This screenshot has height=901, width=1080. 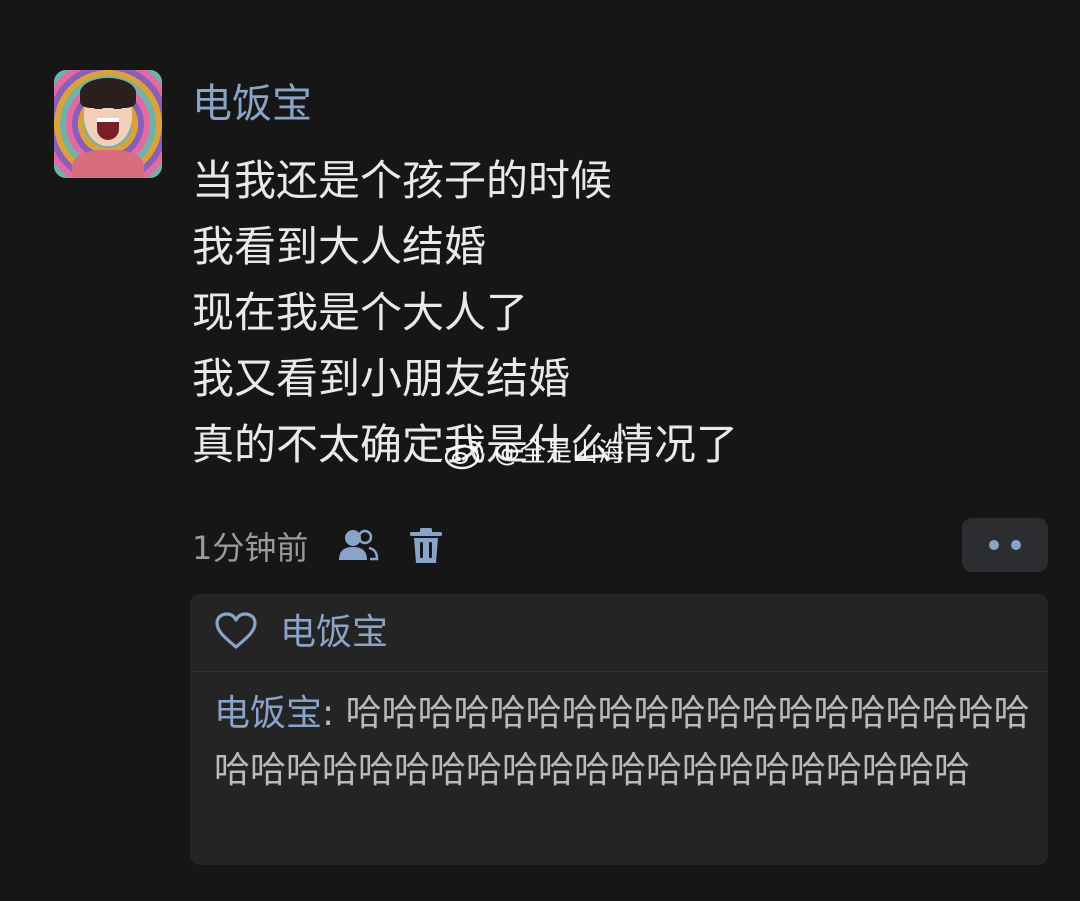 What do you see at coordinates (358, 548) in the screenshot?
I see `friends-icon` at bounding box center [358, 548].